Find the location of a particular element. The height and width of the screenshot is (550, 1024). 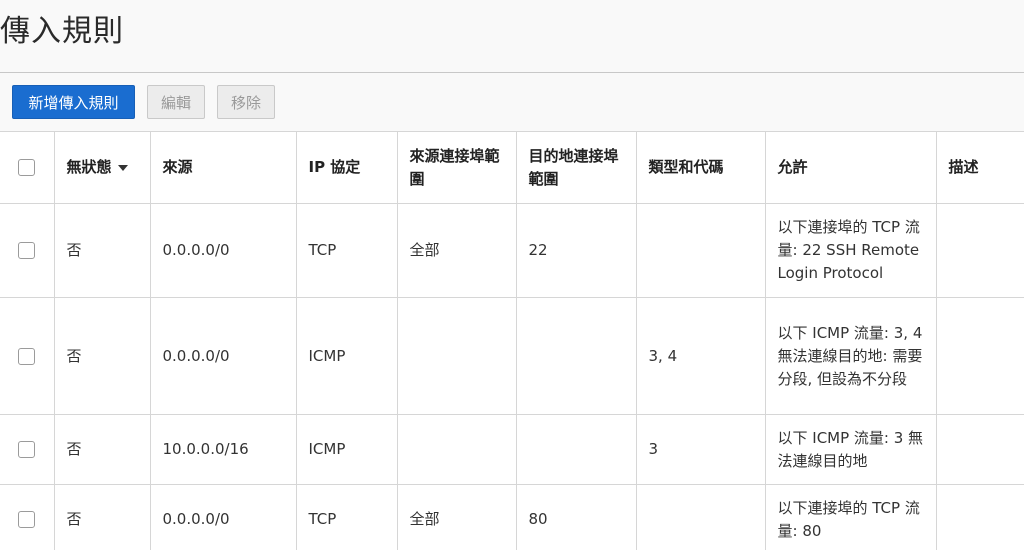

table-row: 否 0.0.0.0/0 TCP 全部 80 以下連接埠的 TCP 流量: 80 is located at coordinates (512, 517).